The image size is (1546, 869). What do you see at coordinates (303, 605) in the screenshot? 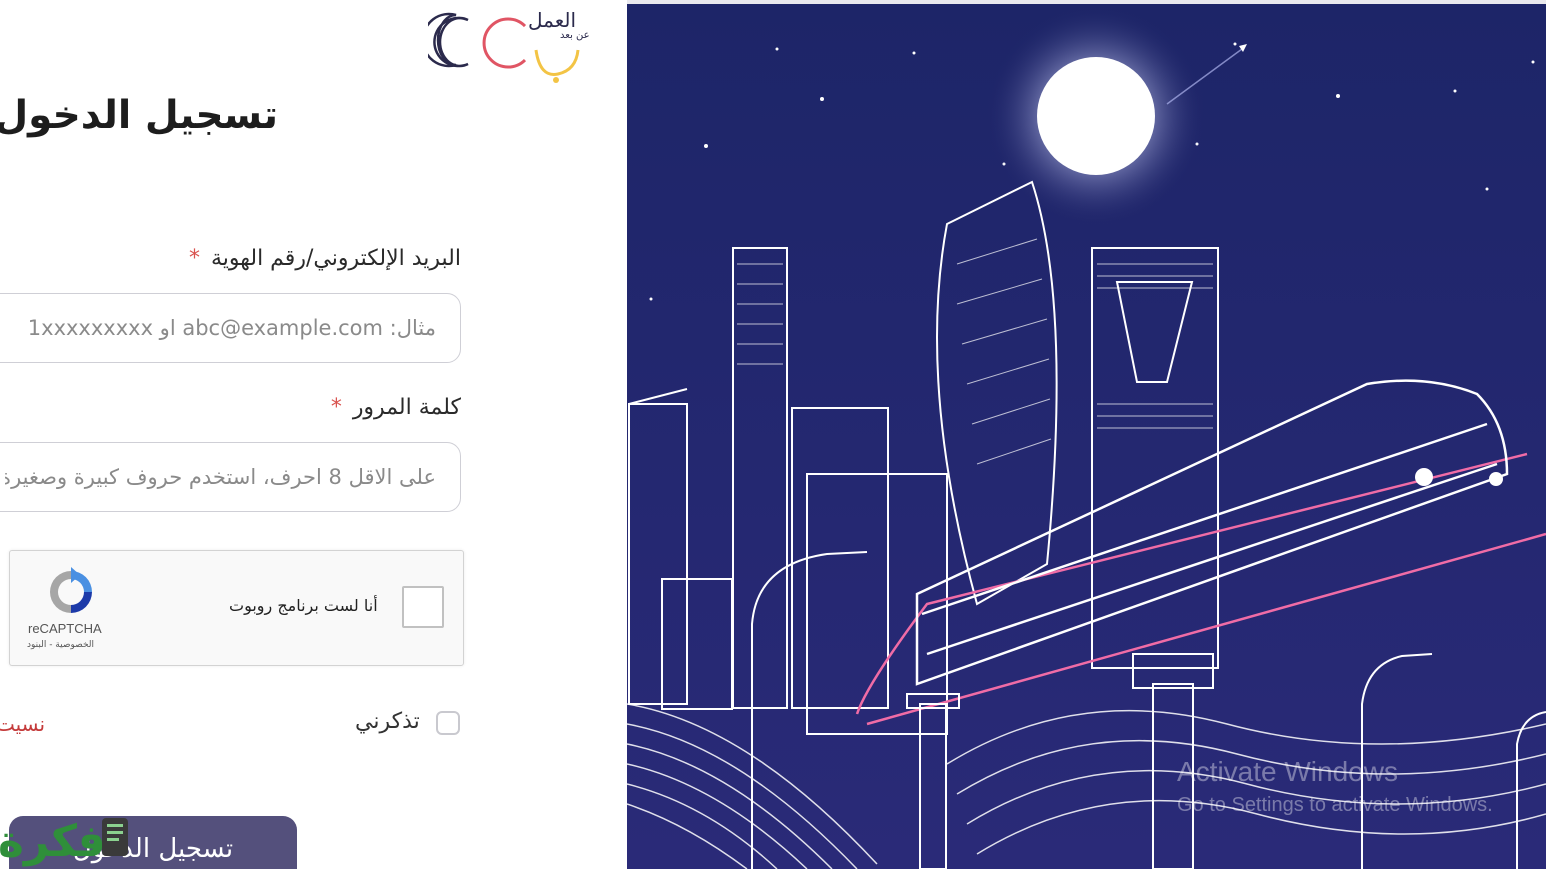
I see `recaptcha-label: أنا لست برنامج روبوت` at bounding box center [303, 605].